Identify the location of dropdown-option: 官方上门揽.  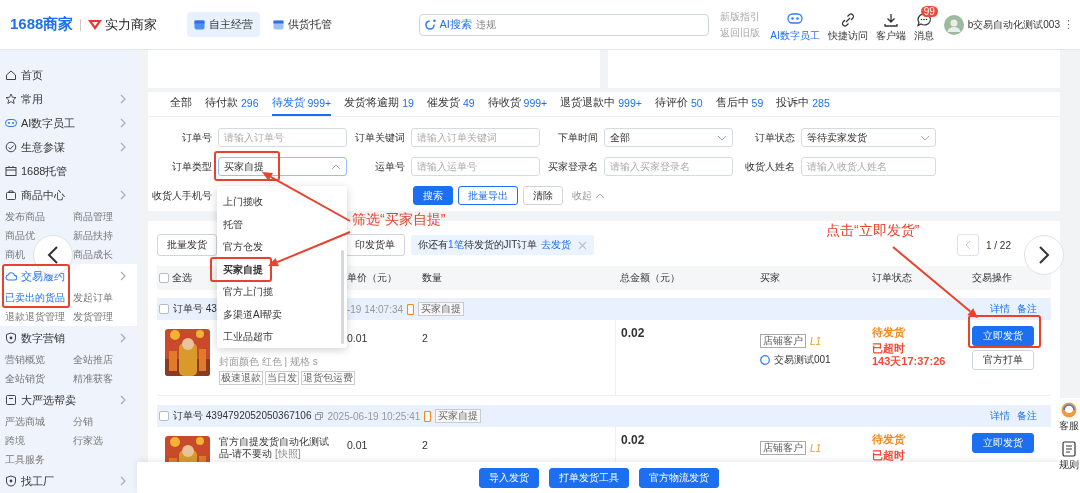
(245, 292).